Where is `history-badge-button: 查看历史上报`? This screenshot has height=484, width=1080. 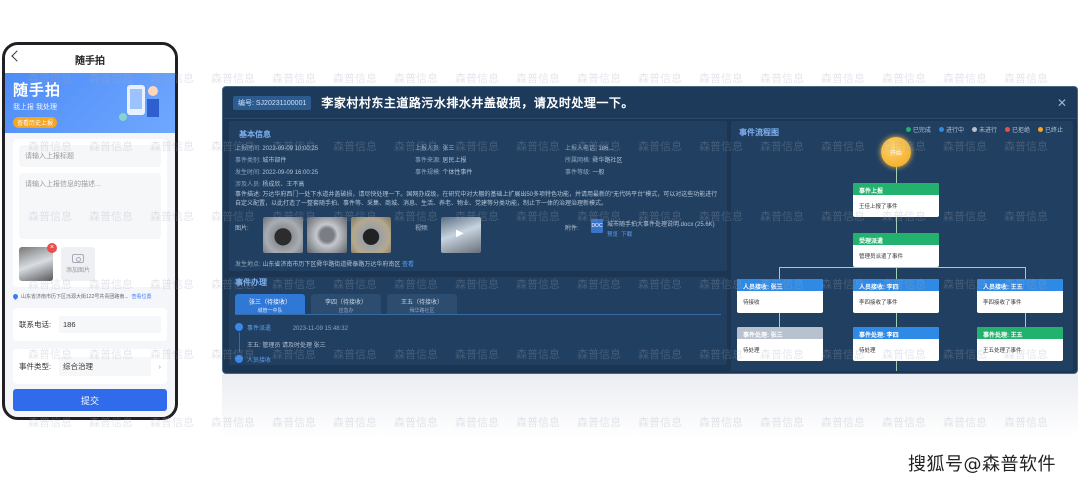
history-badge-button: 查看历史上报 is located at coordinates (35, 122).